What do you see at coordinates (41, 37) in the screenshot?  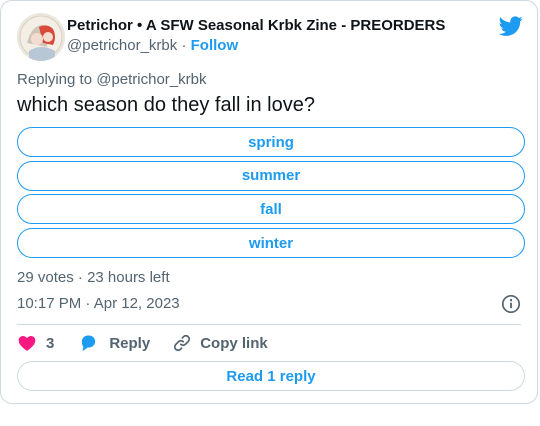 I see `avatar` at bounding box center [41, 37].